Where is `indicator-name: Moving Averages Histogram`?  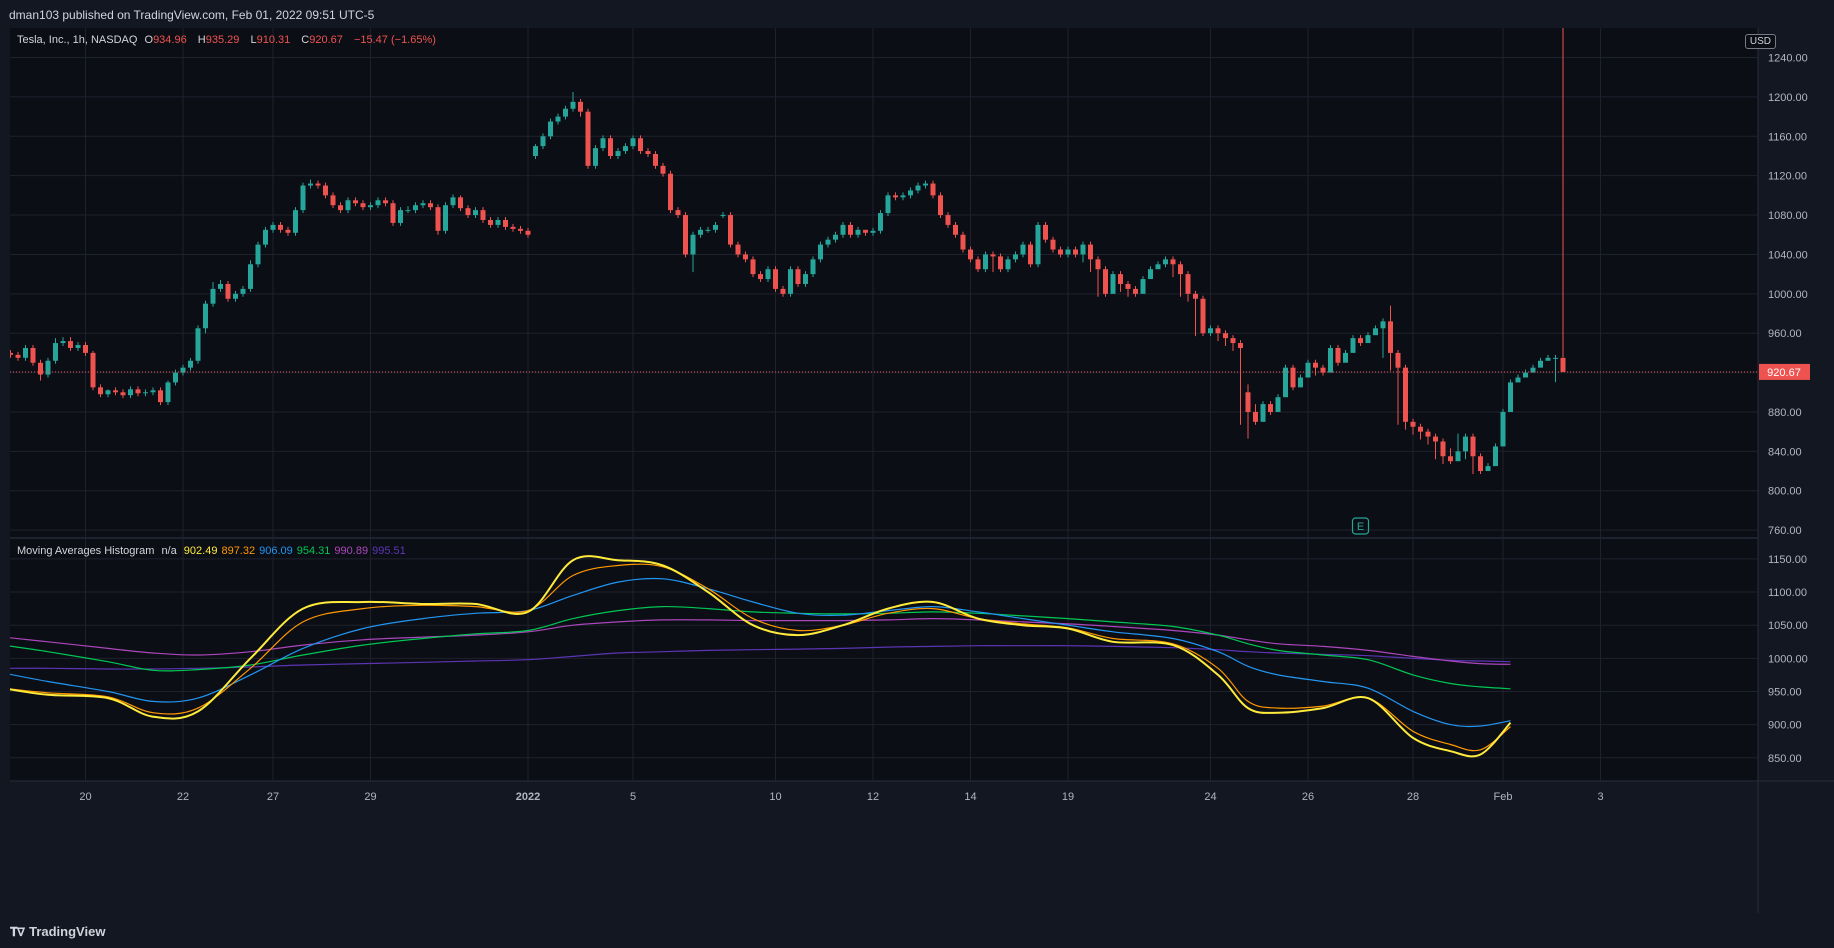
indicator-name: Moving Averages Histogram is located at coordinates (86, 551).